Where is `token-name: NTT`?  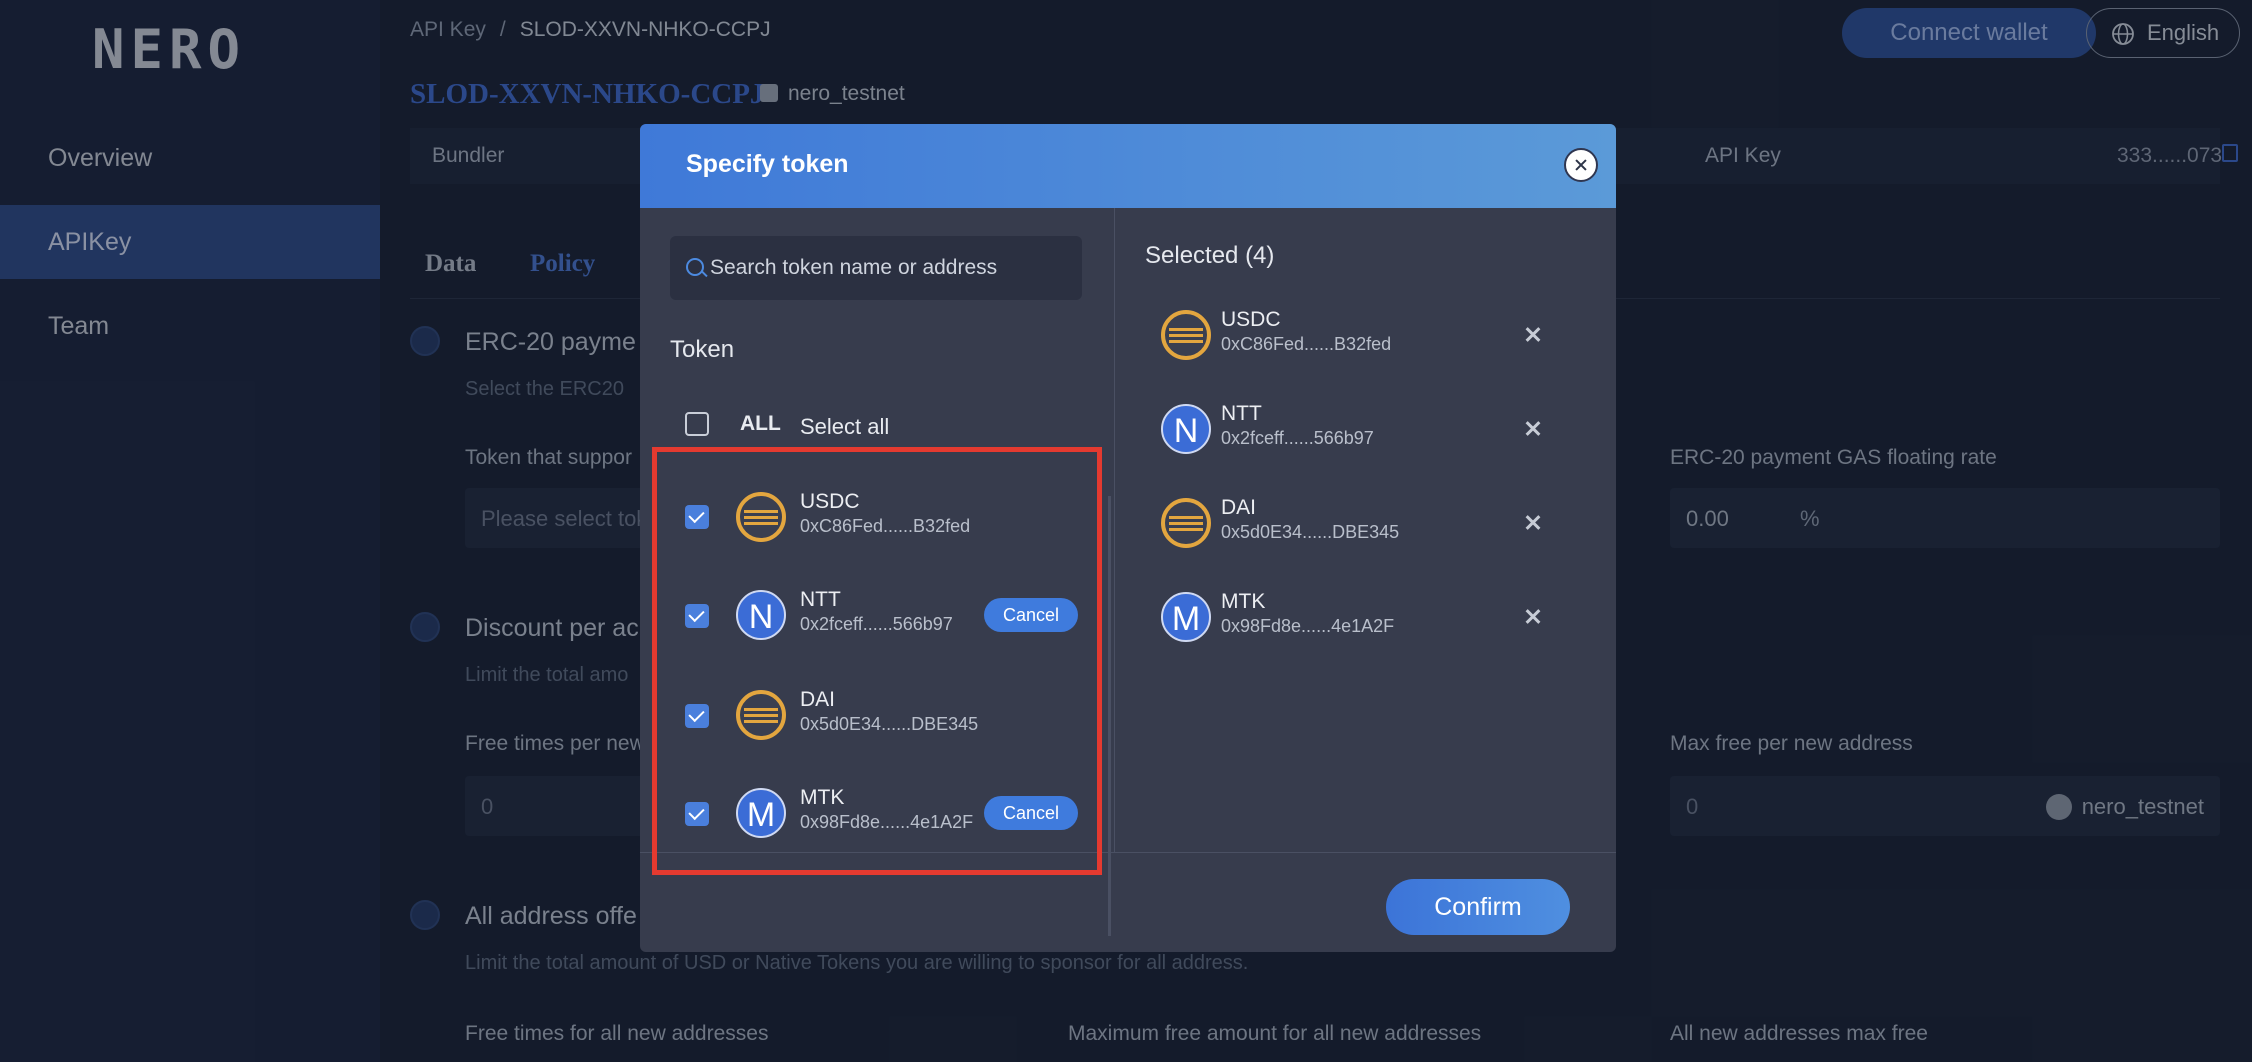 token-name: NTT is located at coordinates (1241, 413).